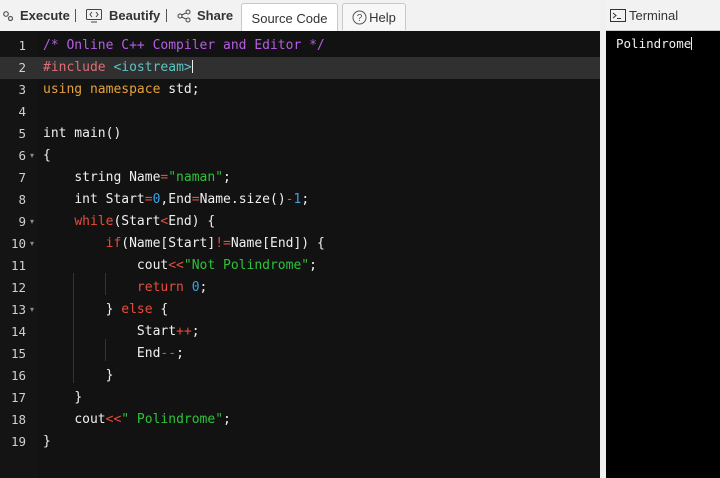 This screenshot has width=720, height=478. Describe the element at coordinates (137, 309) in the screenshot. I see `keyword-token: else` at that location.